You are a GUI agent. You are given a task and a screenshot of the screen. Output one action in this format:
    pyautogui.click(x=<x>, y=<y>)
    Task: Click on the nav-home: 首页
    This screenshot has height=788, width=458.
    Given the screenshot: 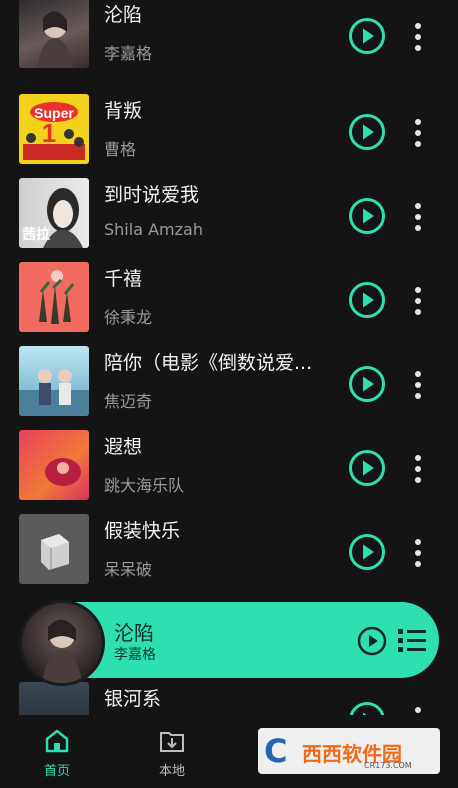 What is the action you would take?
    pyautogui.click(x=57, y=753)
    